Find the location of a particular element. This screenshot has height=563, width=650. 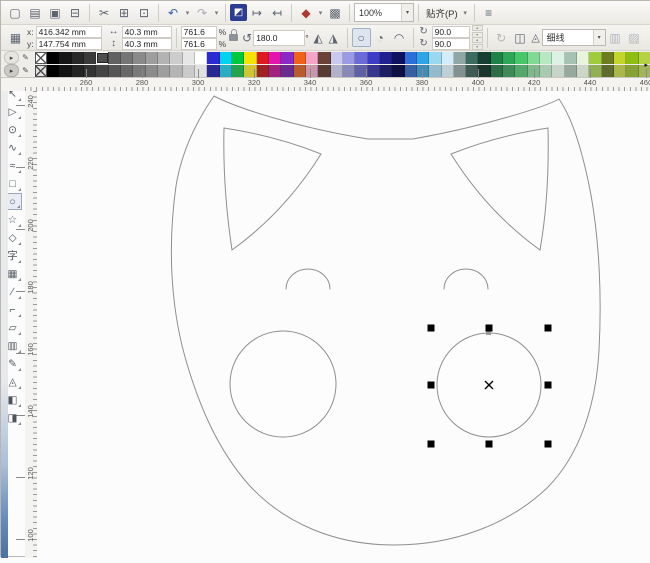

print-icon: ⊟ is located at coordinates (75, 13).